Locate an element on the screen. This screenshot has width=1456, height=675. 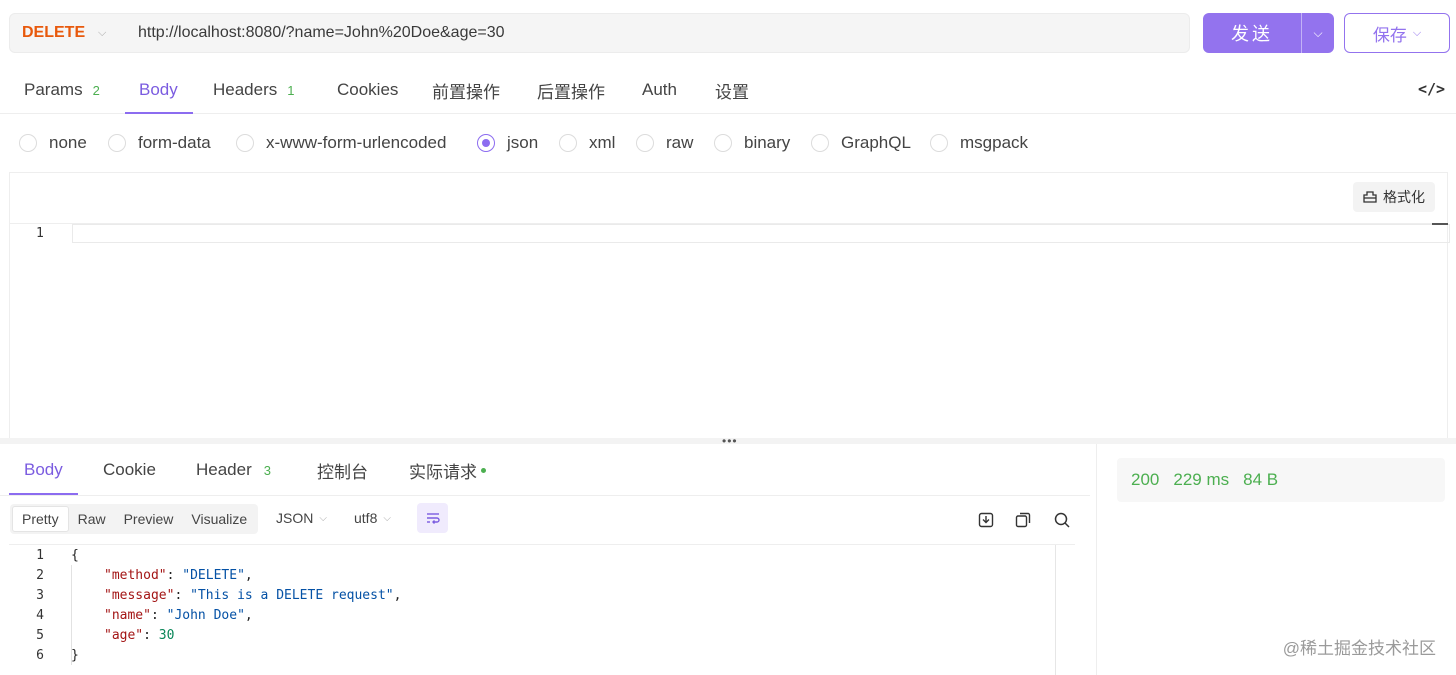
radio-msgpack: msgpack is located at coordinates (979, 143).